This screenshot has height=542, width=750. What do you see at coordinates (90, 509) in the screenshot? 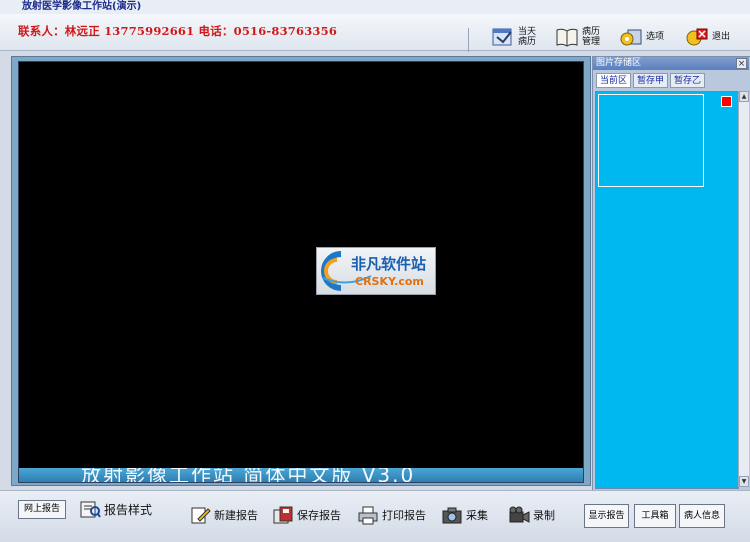
I see `report-style-icon` at bounding box center [90, 509].